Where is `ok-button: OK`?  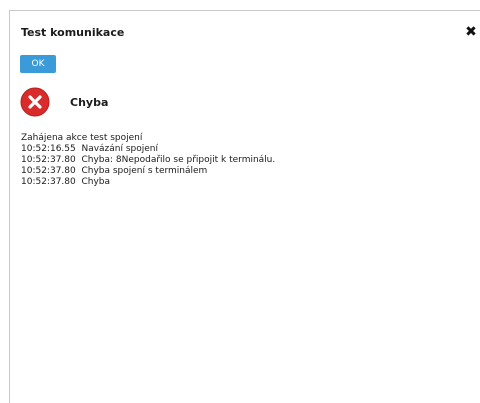
ok-button: OK is located at coordinates (38, 64).